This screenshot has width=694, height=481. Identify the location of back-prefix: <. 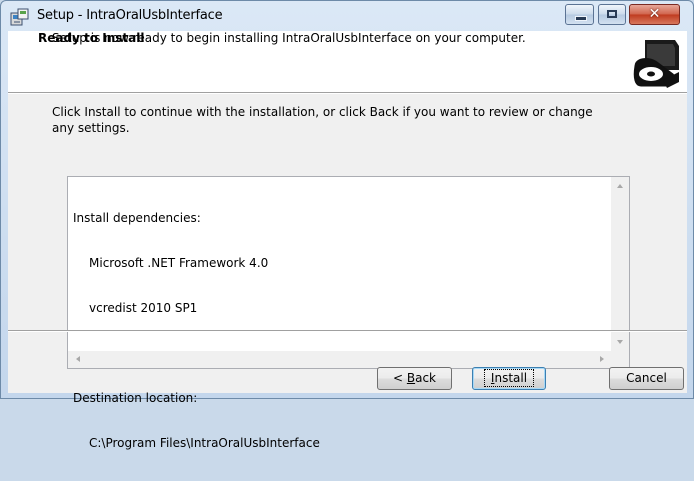
(399, 378).